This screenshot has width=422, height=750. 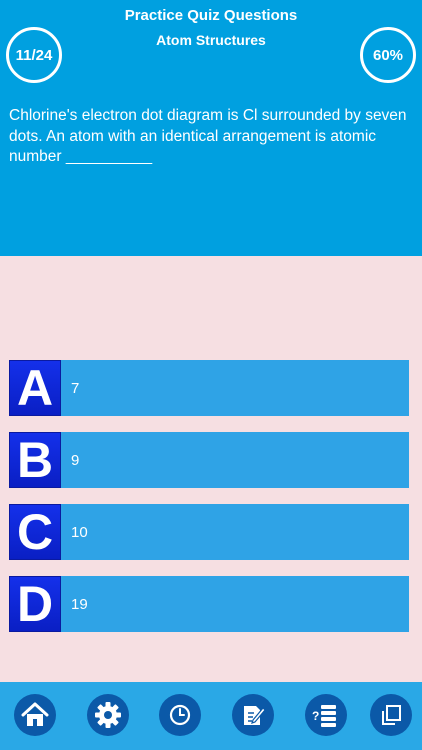 I want to click on question-list-button: ?, so click(x=326, y=715).